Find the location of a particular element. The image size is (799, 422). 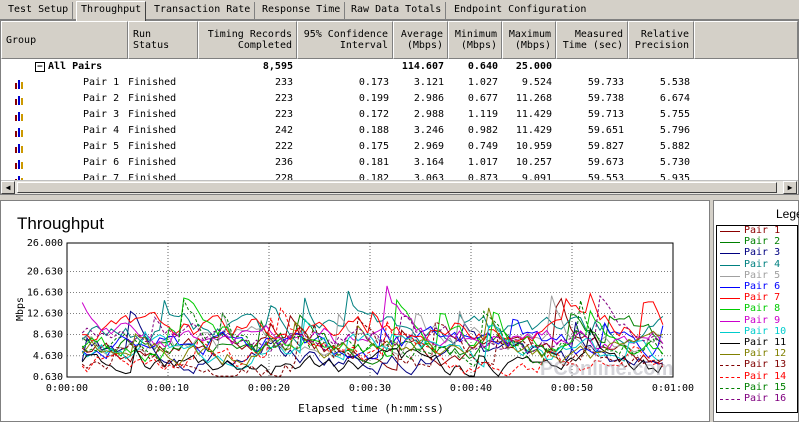

legend-item-label: Pair 10 is located at coordinates (765, 331).